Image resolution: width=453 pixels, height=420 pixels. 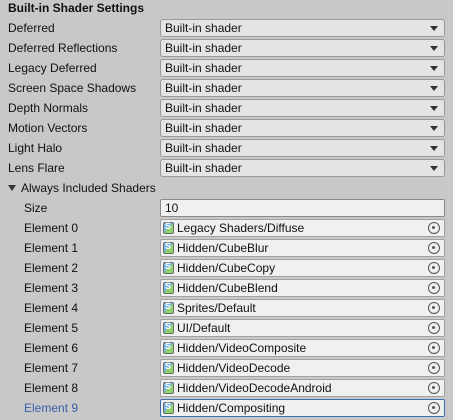 What do you see at coordinates (88, 188) in the screenshot?
I see `always-included-label: Always Included Shaders` at bounding box center [88, 188].